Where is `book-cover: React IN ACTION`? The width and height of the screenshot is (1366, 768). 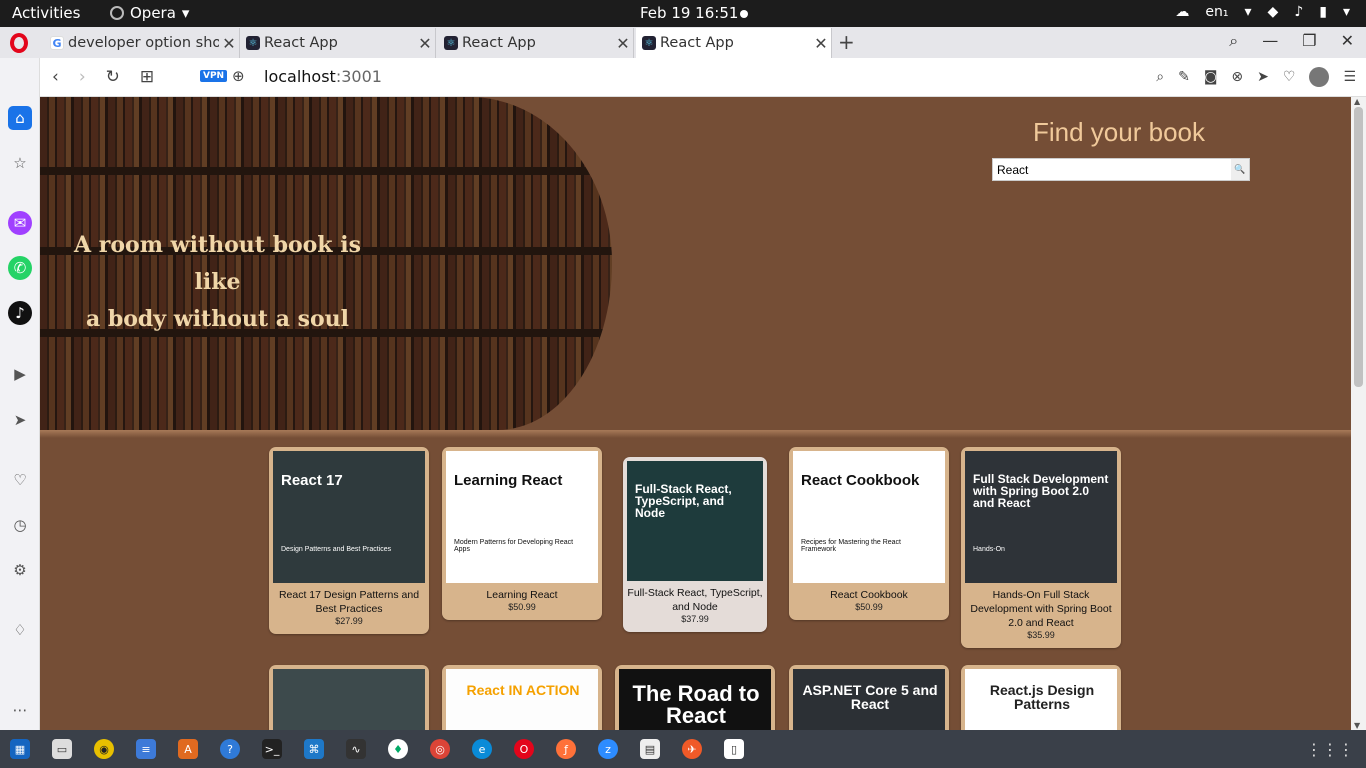
book-cover: React IN ACTION is located at coordinates (522, 699).